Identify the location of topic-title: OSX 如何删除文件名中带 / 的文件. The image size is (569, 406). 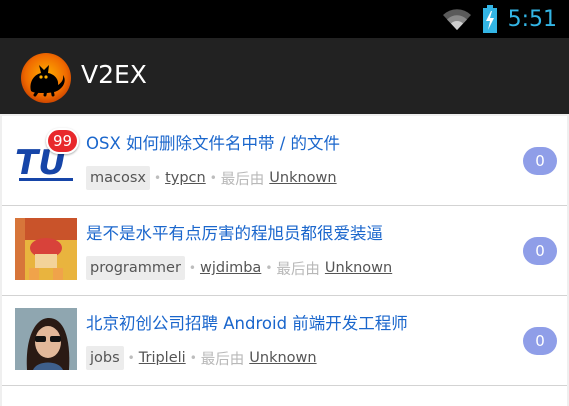
(213, 142).